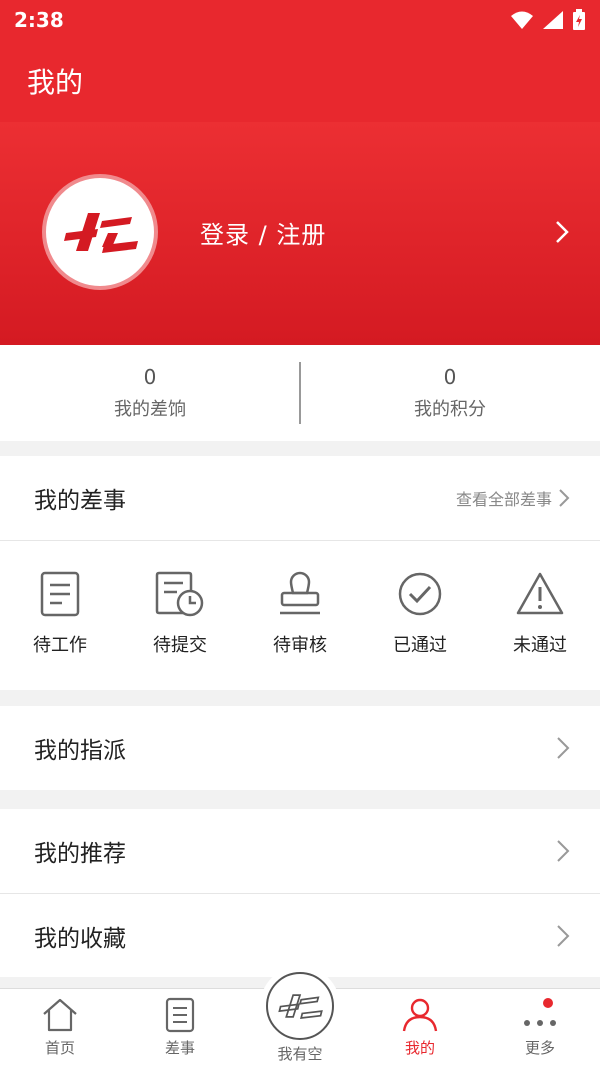 This screenshot has width=600, height=1066. Describe the element at coordinates (80, 751) in the screenshot. I see `menu-label: 我的指派` at that location.